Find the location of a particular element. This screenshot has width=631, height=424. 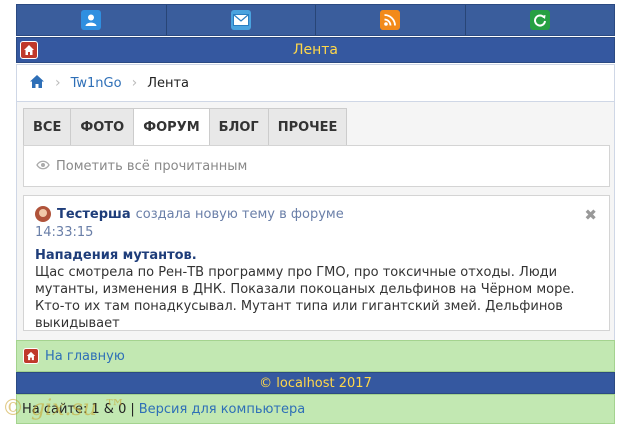

home-link: На главную is located at coordinates (85, 356).